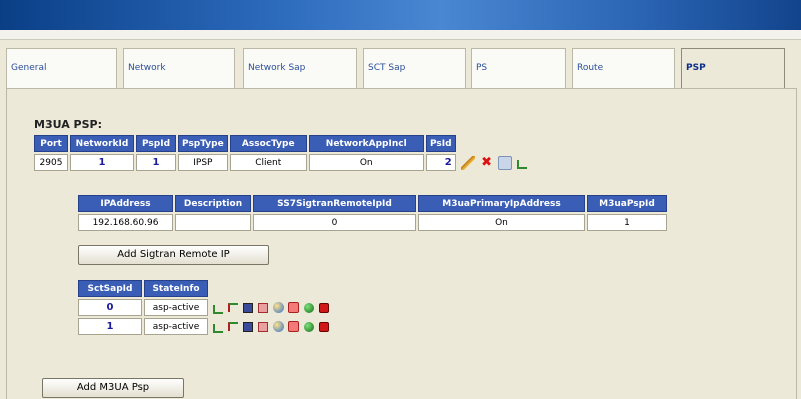 The image size is (801, 399). What do you see at coordinates (627, 203) in the screenshot?
I see `col-m3uapspid: M3uaPspId` at bounding box center [627, 203].